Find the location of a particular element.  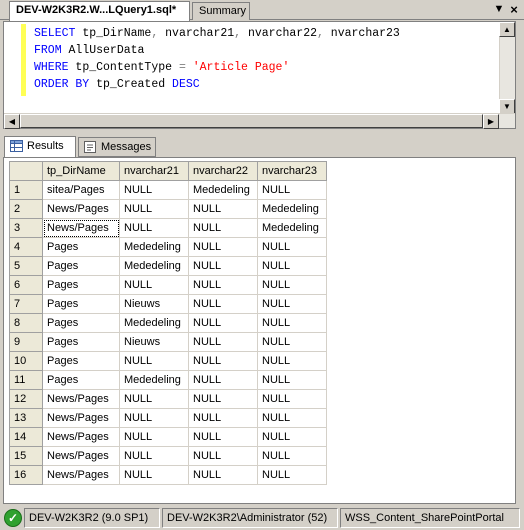

column-header: nvarchar22 is located at coordinates (223, 171).